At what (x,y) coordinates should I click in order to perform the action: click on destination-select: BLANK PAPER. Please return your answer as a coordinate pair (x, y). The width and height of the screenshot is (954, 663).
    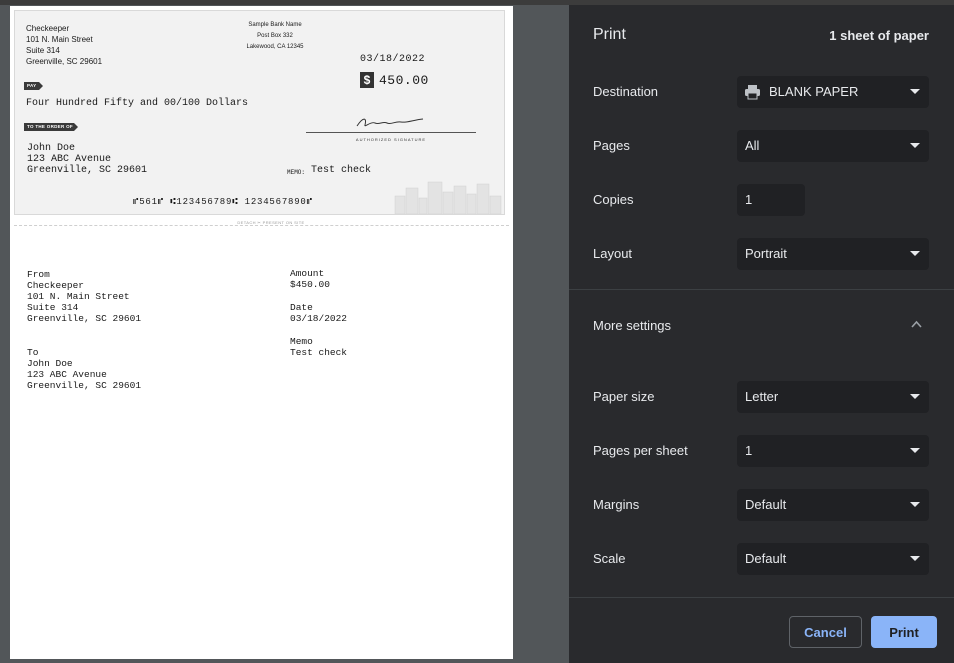
    Looking at the image, I should click on (833, 92).